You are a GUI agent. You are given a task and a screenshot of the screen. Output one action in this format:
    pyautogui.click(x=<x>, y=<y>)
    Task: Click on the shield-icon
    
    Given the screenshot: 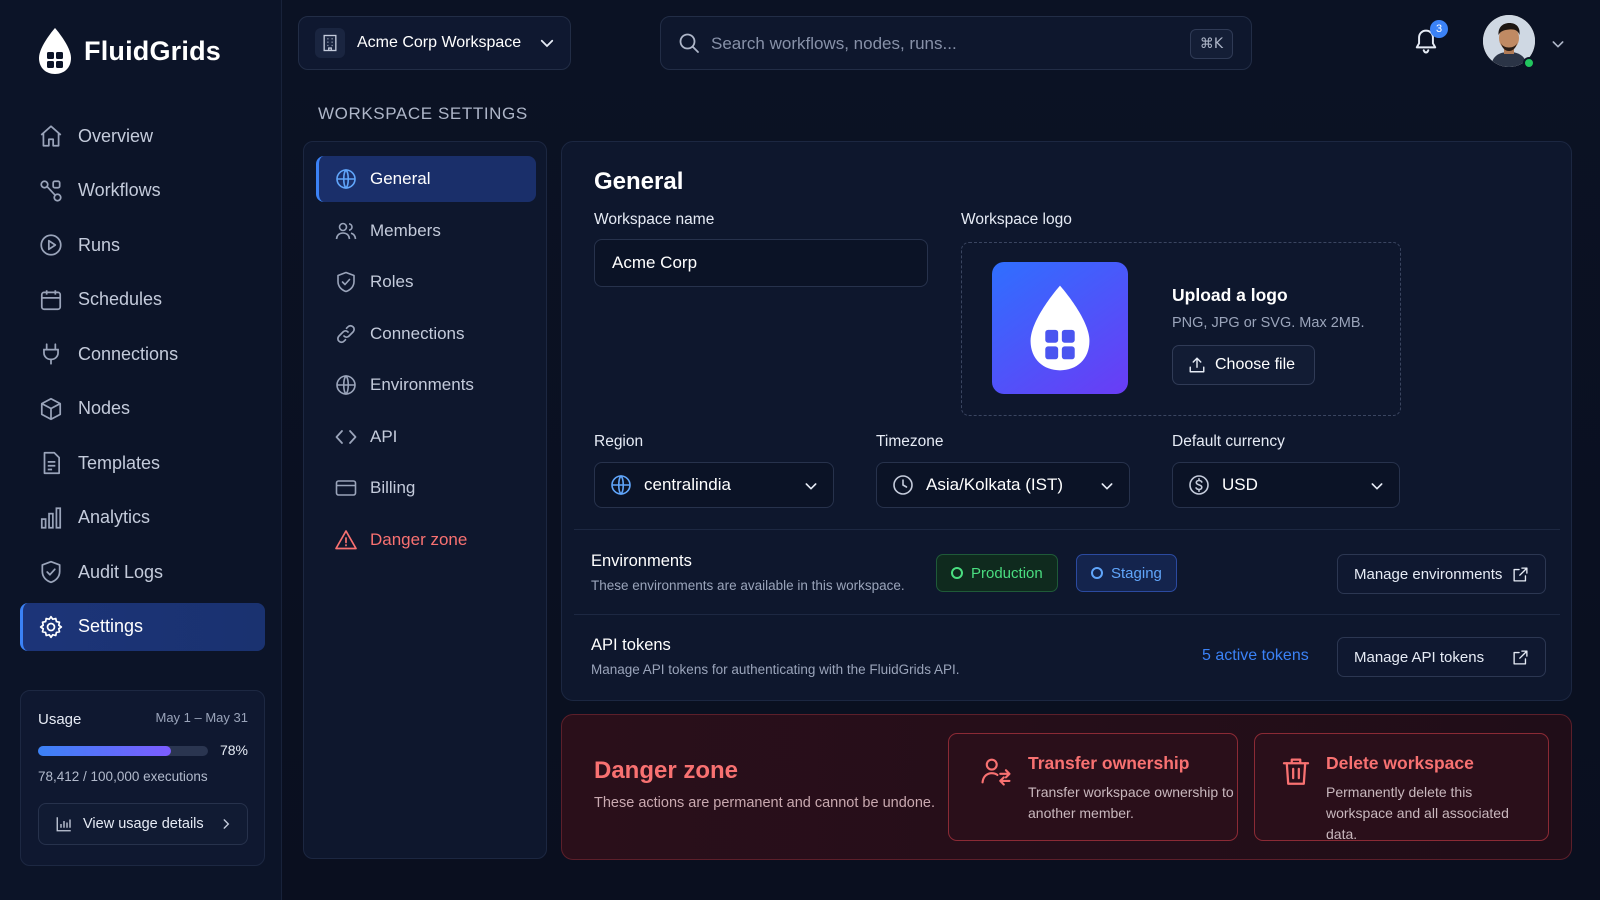 What is the action you would take?
    pyautogui.click(x=346, y=282)
    